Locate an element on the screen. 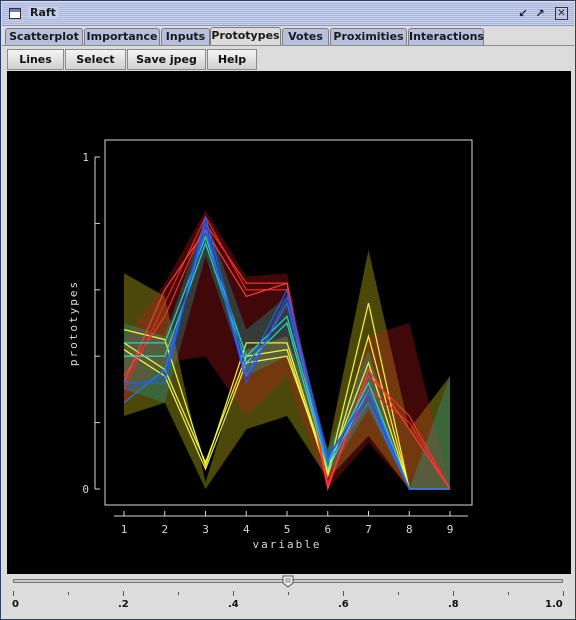 The image size is (576, 620). toolbar: Lines Select Save jpeg Help is located at coordinates (288, 59).